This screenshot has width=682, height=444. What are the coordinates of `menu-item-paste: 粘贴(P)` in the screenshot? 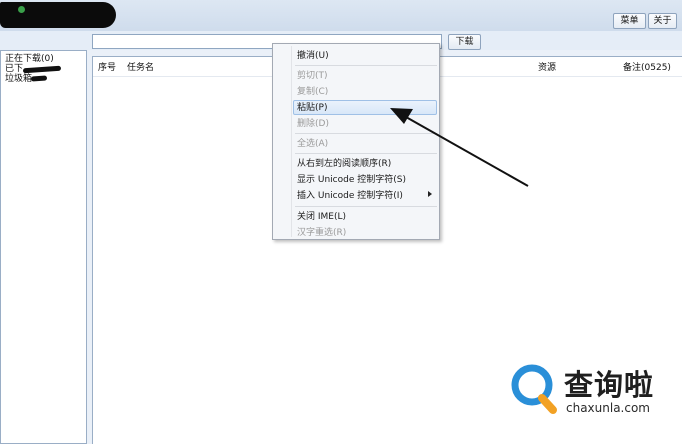 It's located at (312, 108).